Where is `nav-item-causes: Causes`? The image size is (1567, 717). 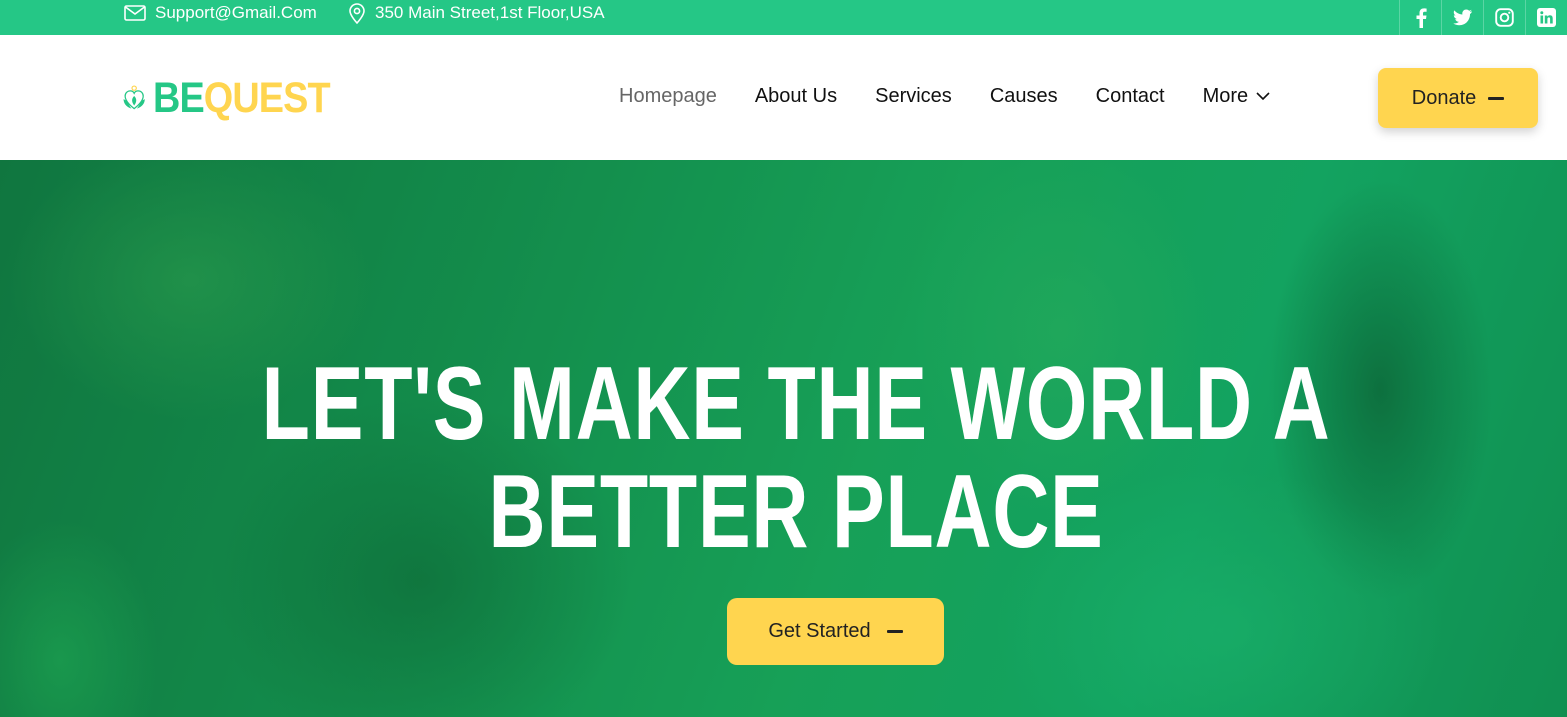
nav-item-causes: Causes is located at coordinates (1024, 96).